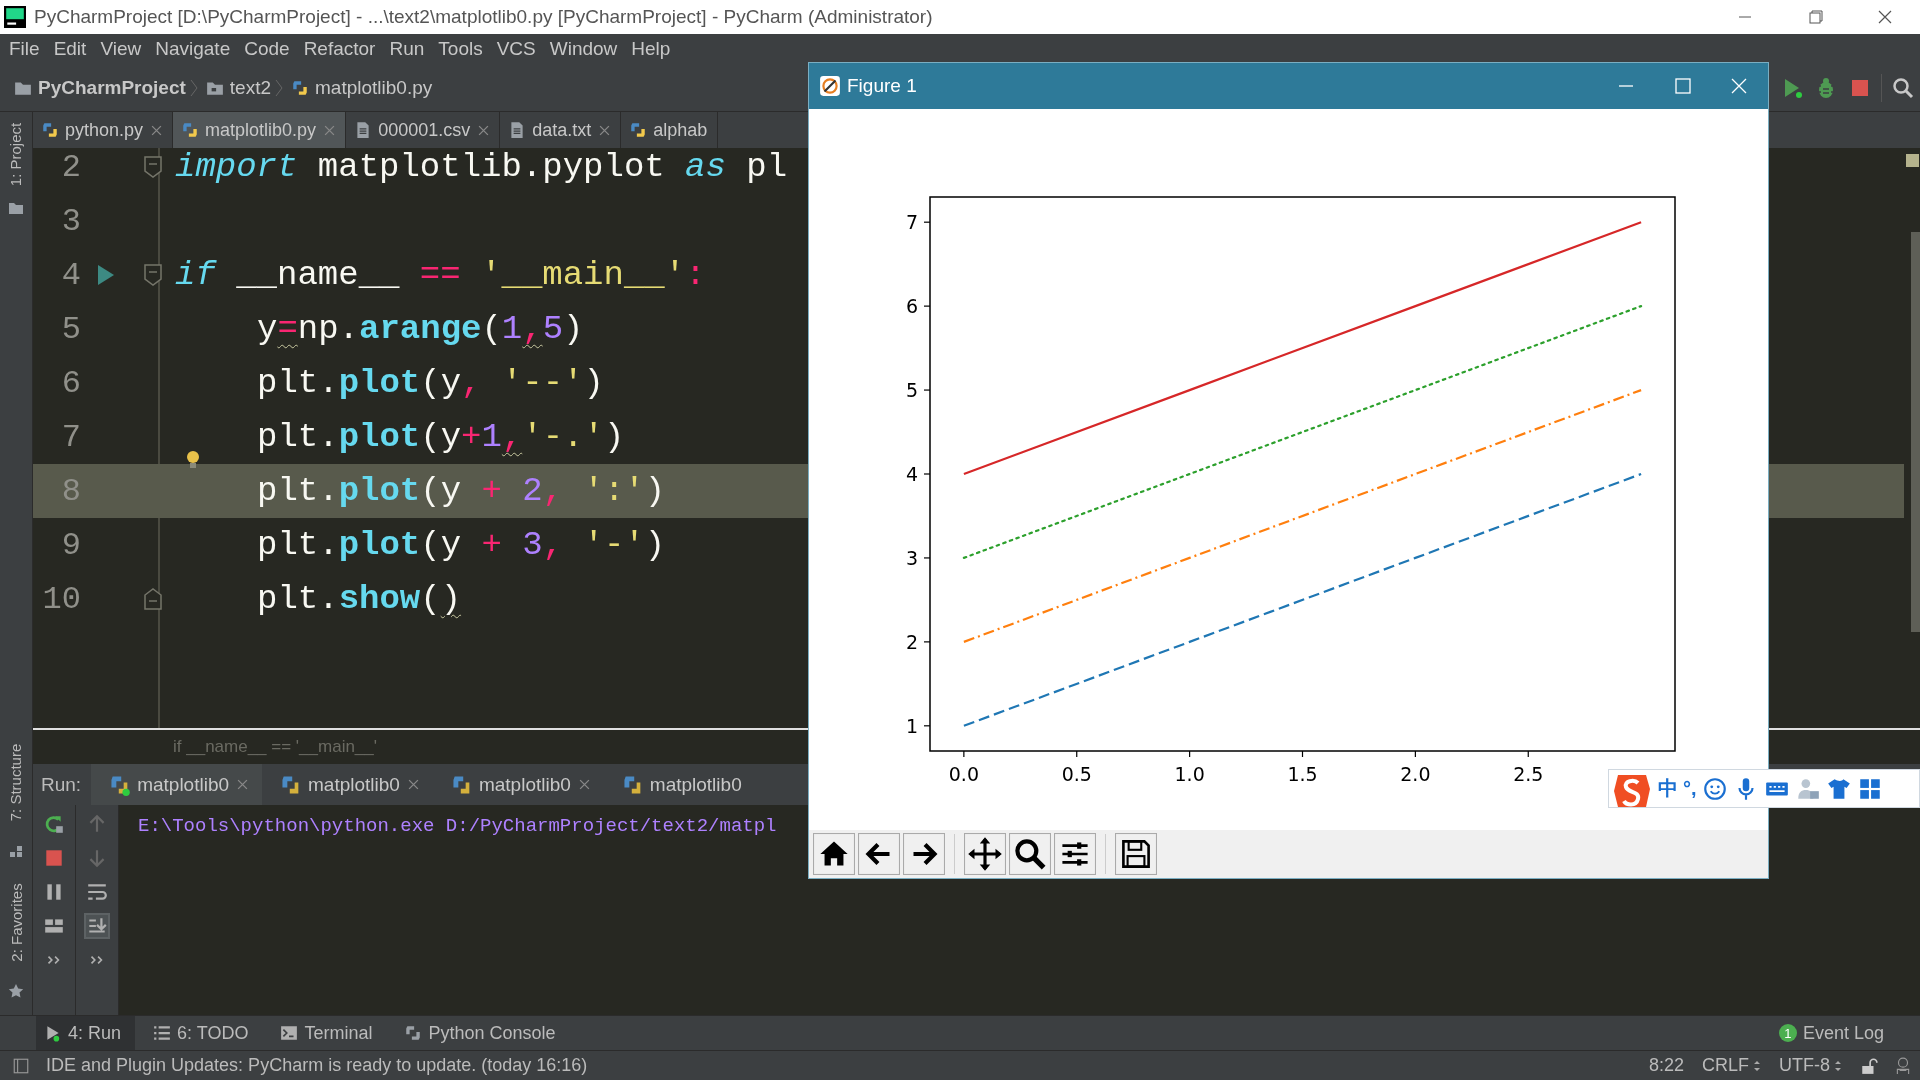 This screenshot has width=1920, height=1080. I want to click on menu-item: Code, so click(269, 49).